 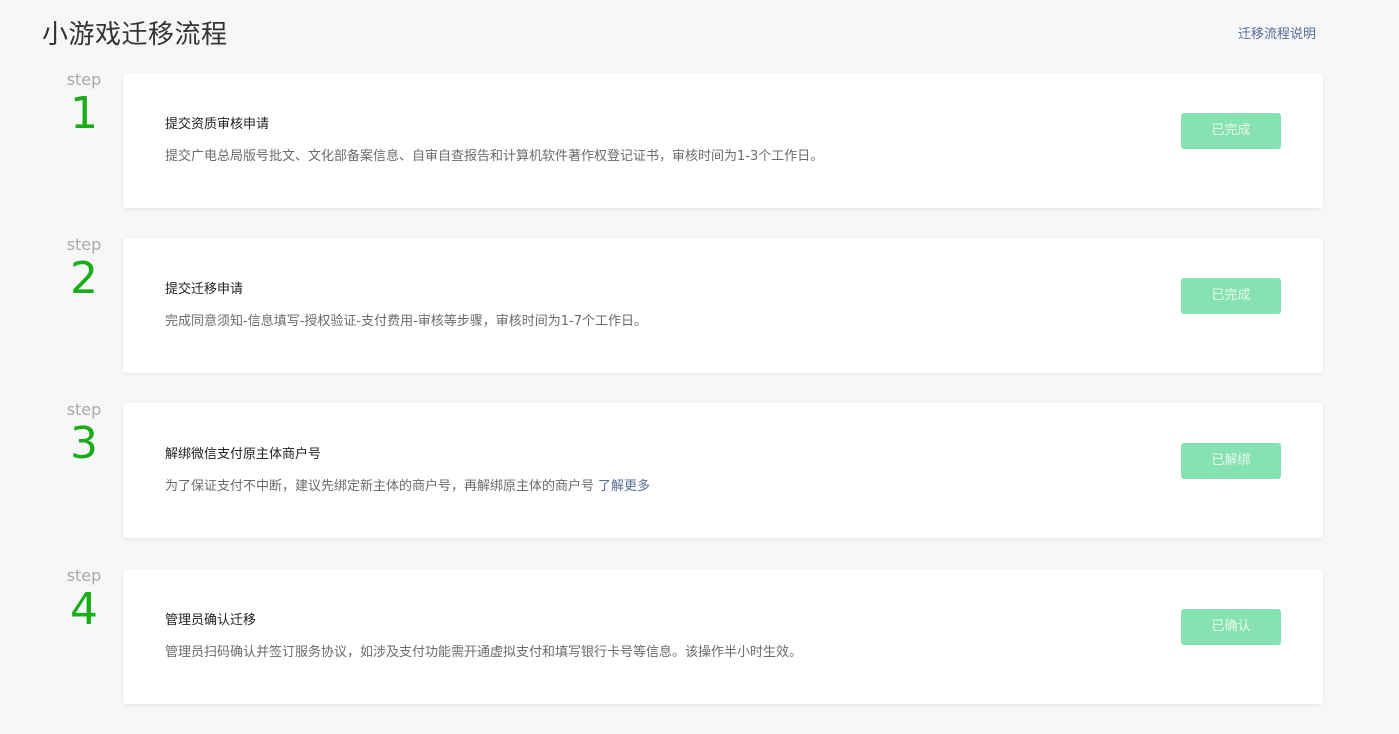 What do you see at coordinates (84, 278) in the screenshot?
I see `step-number: 2` at bounding box center [84, 278].